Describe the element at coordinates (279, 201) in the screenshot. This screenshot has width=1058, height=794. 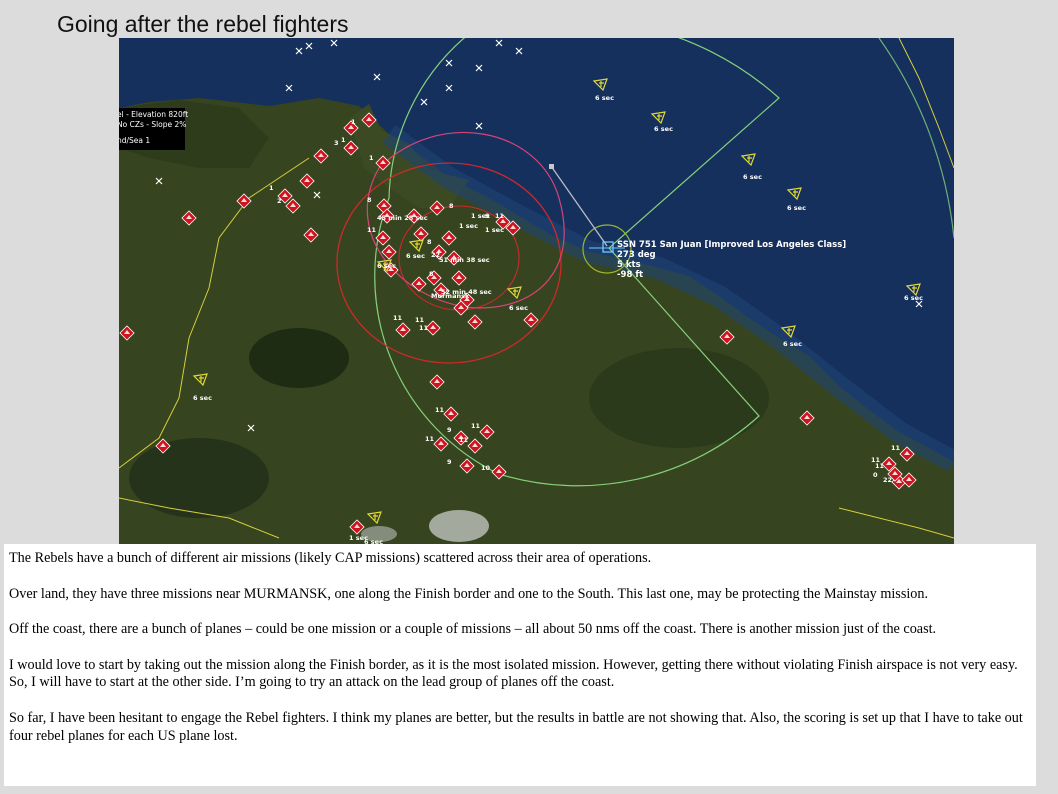
I see `count-label: 2` at that location.